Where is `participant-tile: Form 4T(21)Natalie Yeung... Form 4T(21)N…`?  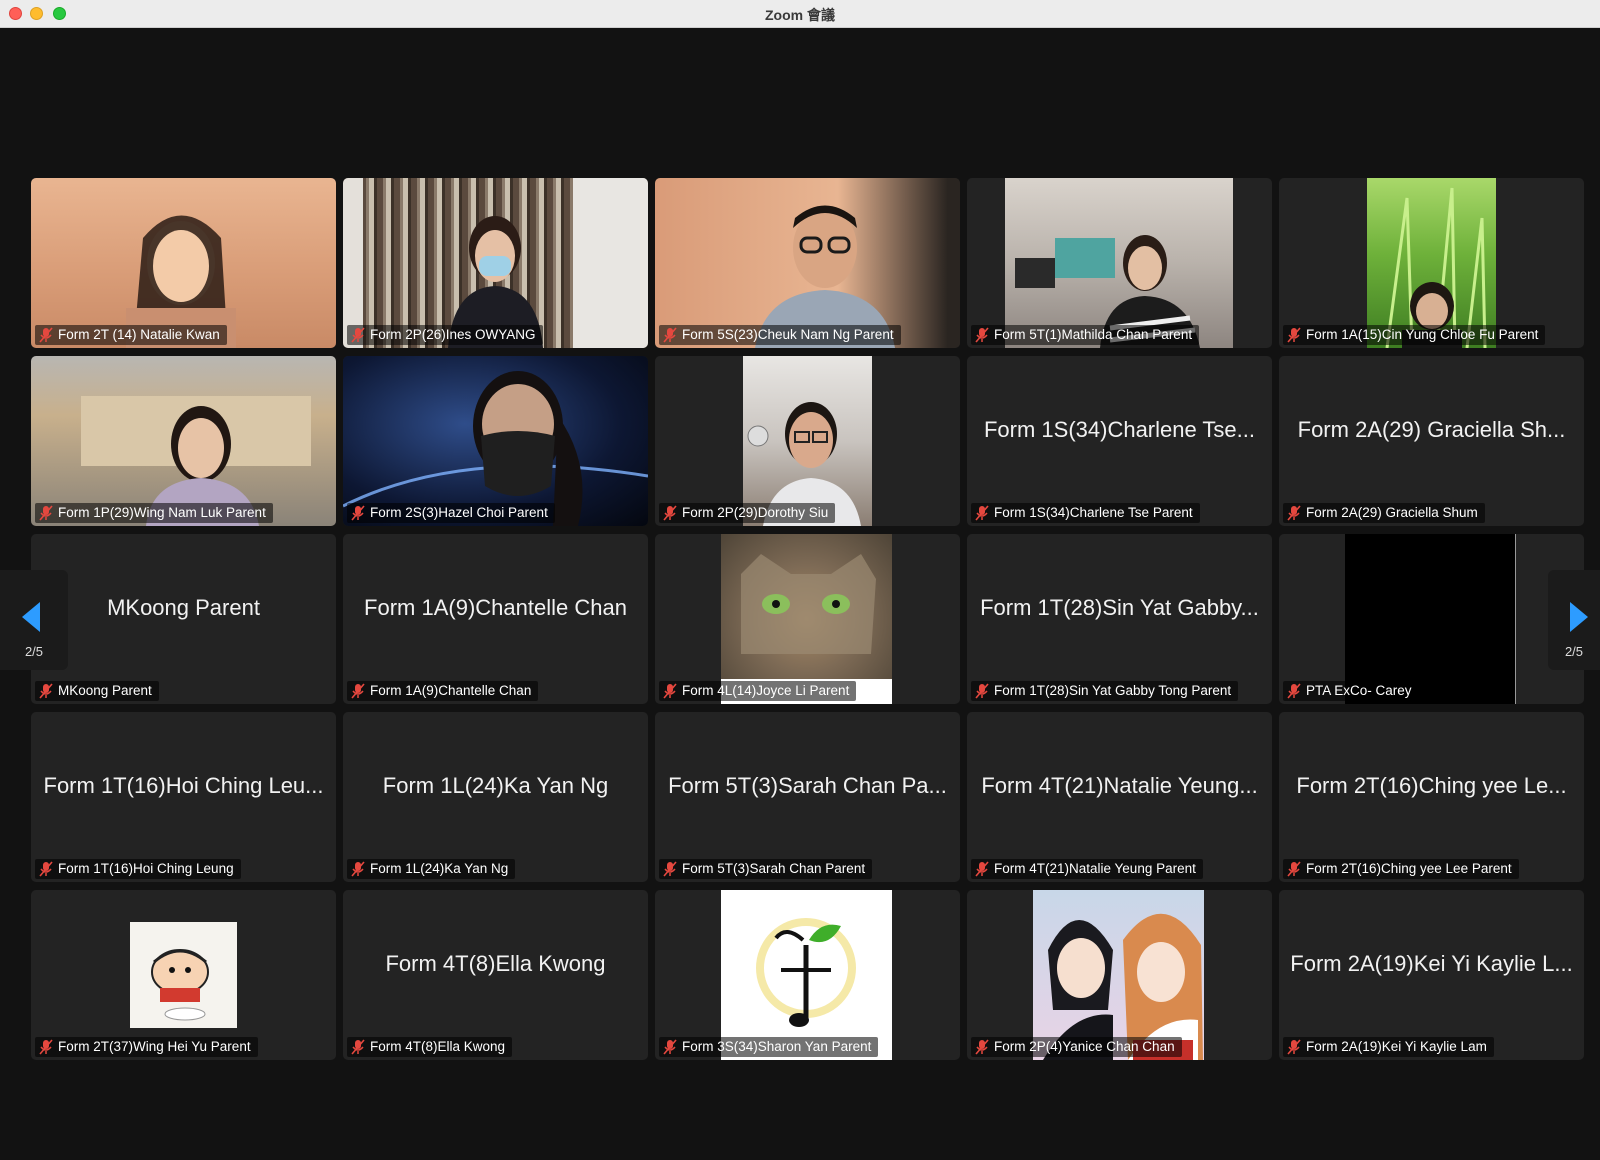
participant-tile: Form 4T(21)Natalie Yeung... Form 4T(21)N… is located at coordinates (1119, 797).